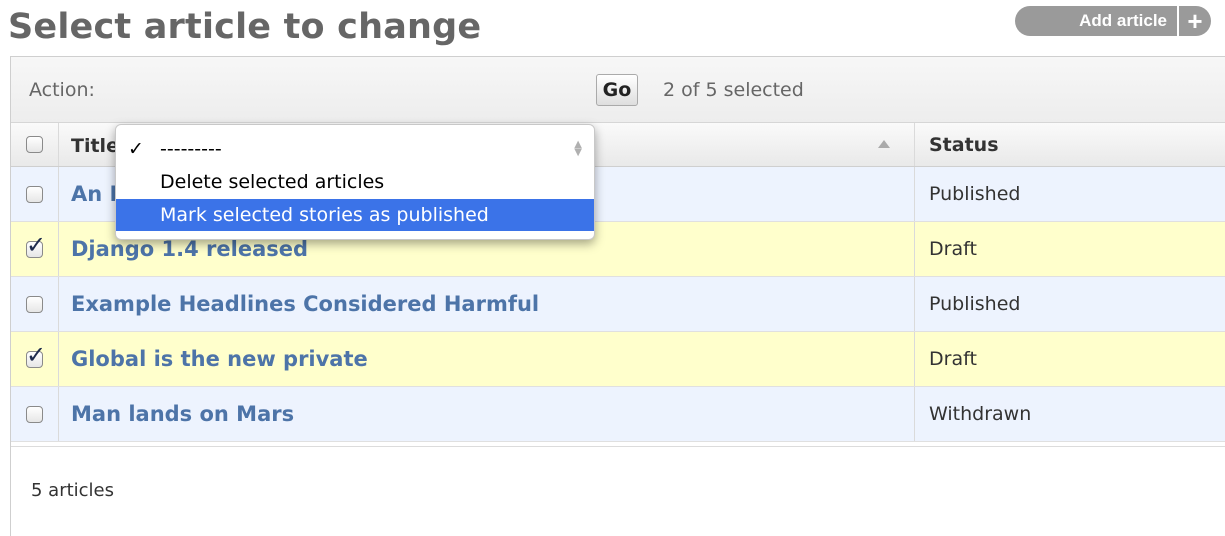  I want to click on action-option-label: Delete selected articles, so click(272, 182).